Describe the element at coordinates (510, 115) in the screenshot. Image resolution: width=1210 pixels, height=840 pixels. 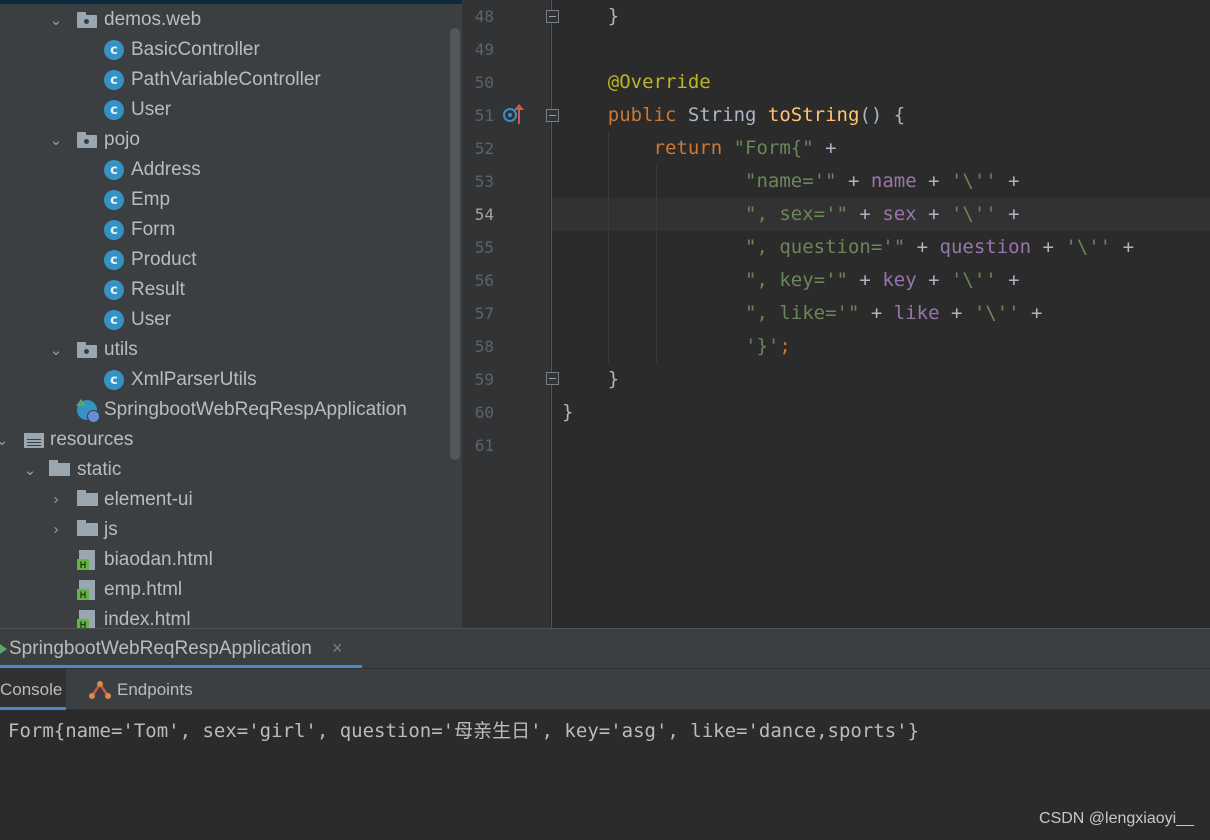
I see `override-method-icon` at that location.